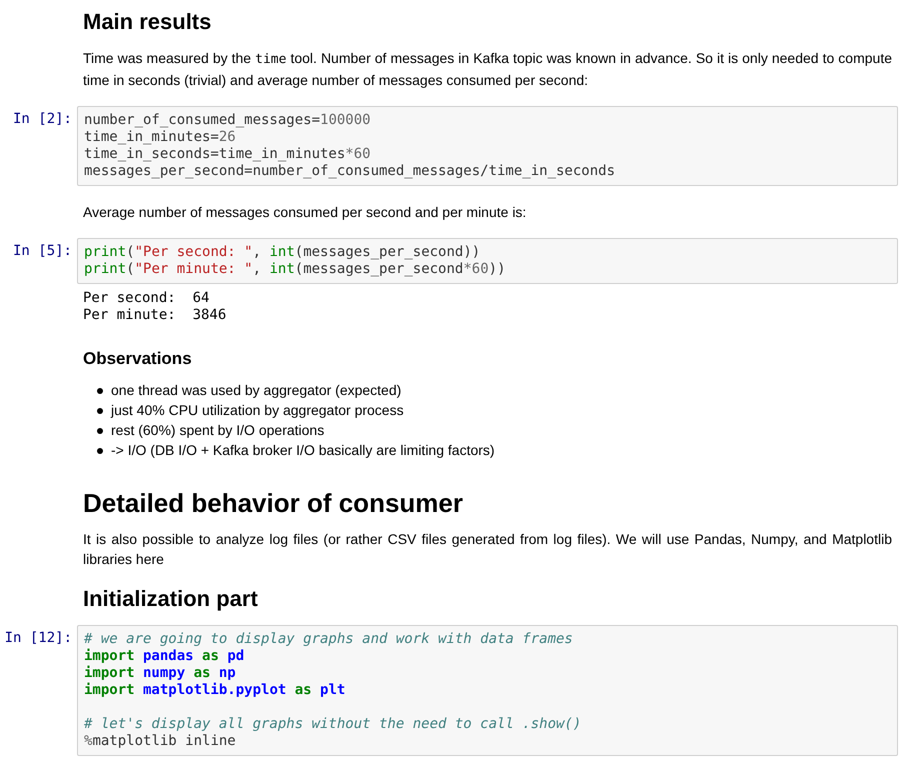 This screenshot has width=911, height=782. I want to click on section-heading: Initialization part, so click(170, 599).